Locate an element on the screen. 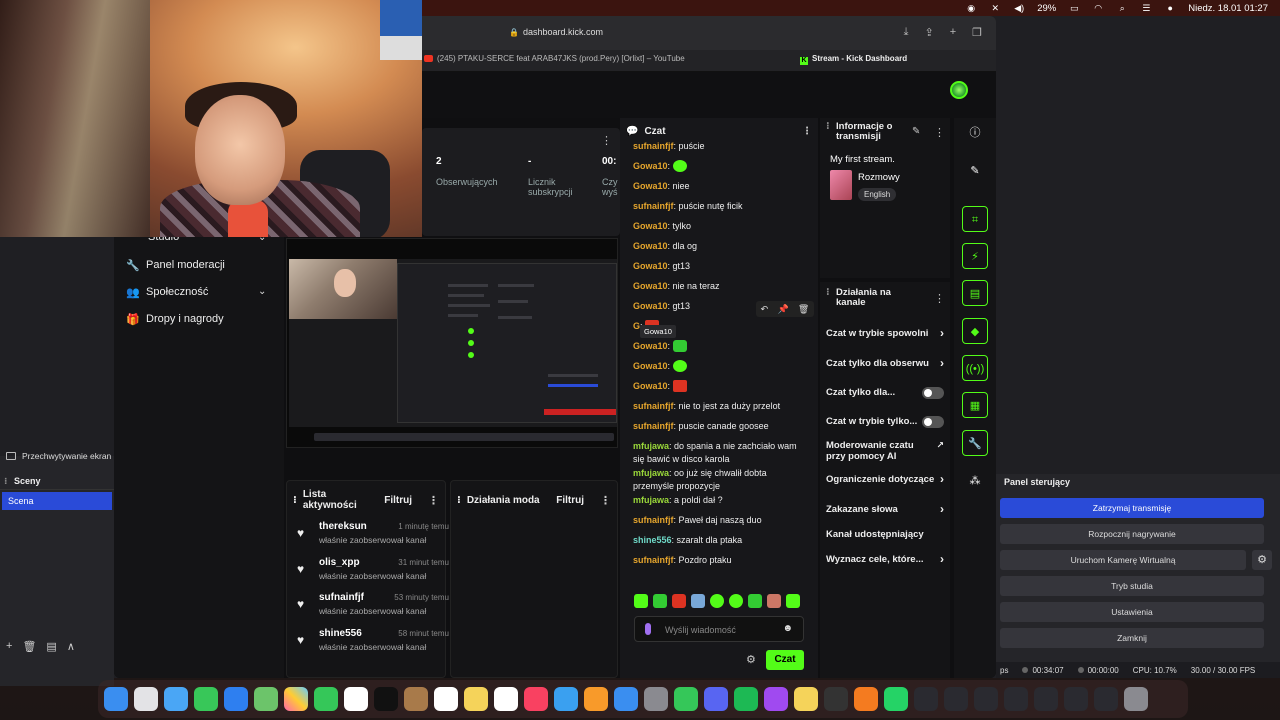  activity-user: thereksun is located at coordinates (343, 526).